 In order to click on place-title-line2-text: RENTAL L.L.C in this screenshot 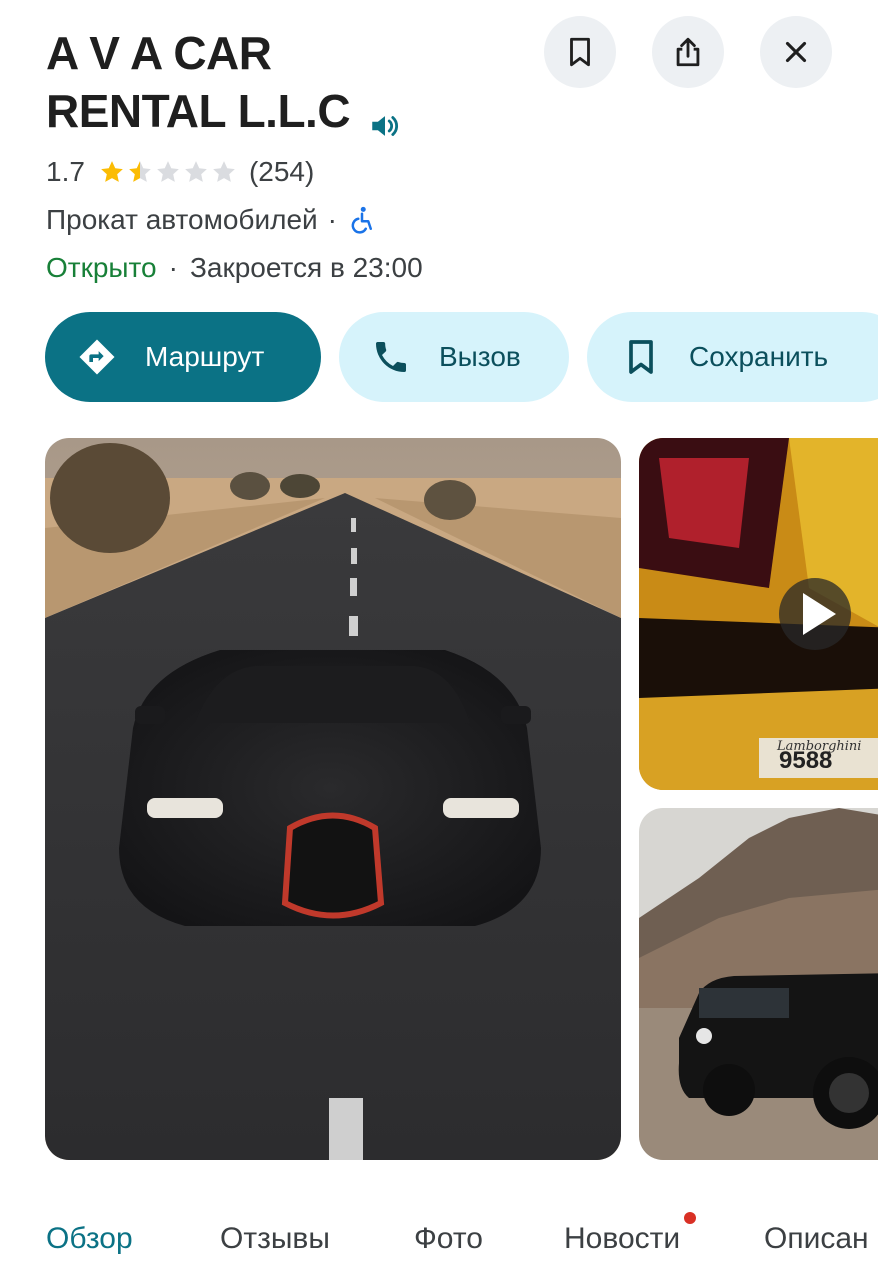, I will do `click(198, 111)`.